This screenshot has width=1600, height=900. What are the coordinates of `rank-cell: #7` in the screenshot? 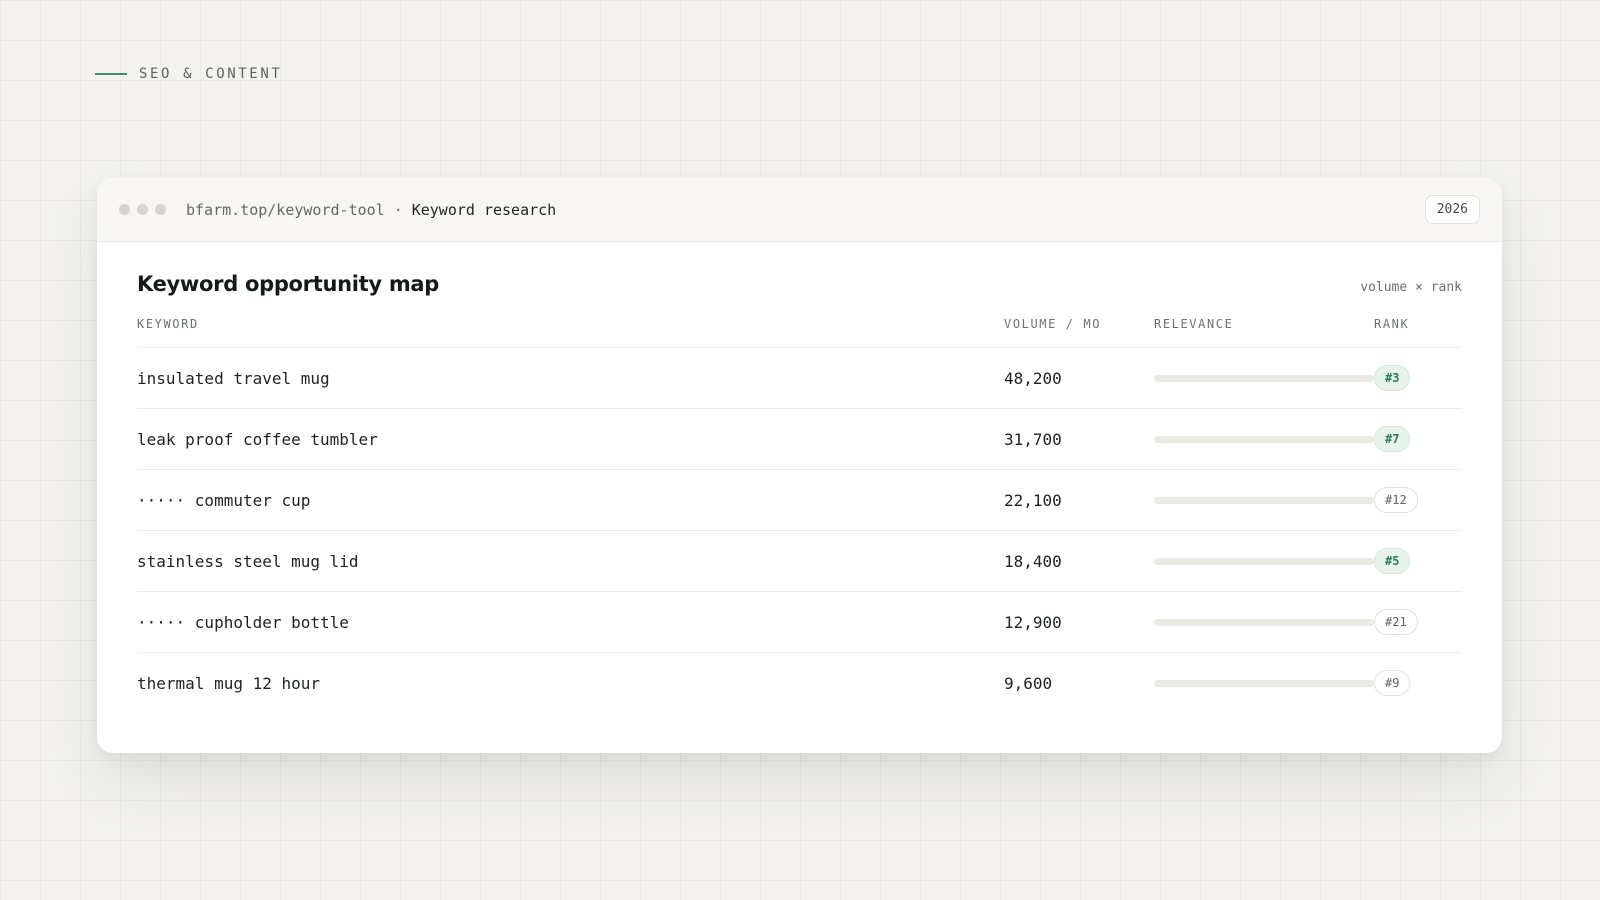 It's located at (1404, 439).